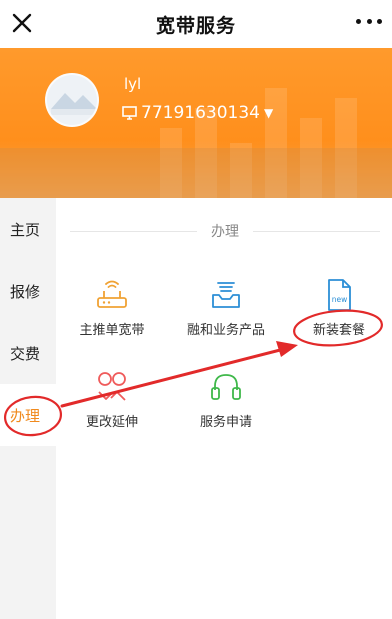 The image size is (392, 619). Describe the element at coordinates (28, 229) in the screenshot. I see `sidebar-item-home: 主页` at that location.